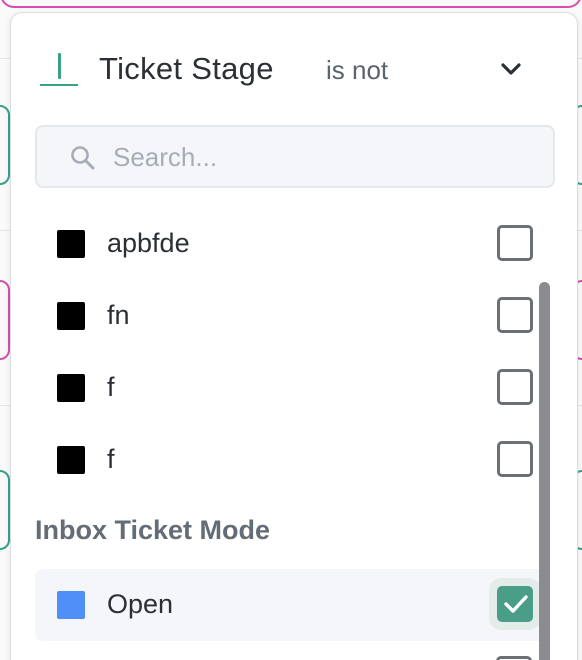  What do you see at coordinates (511, 69) in the screenshot?
I see `chevron-down-icon` at bounding box center [511, 69].